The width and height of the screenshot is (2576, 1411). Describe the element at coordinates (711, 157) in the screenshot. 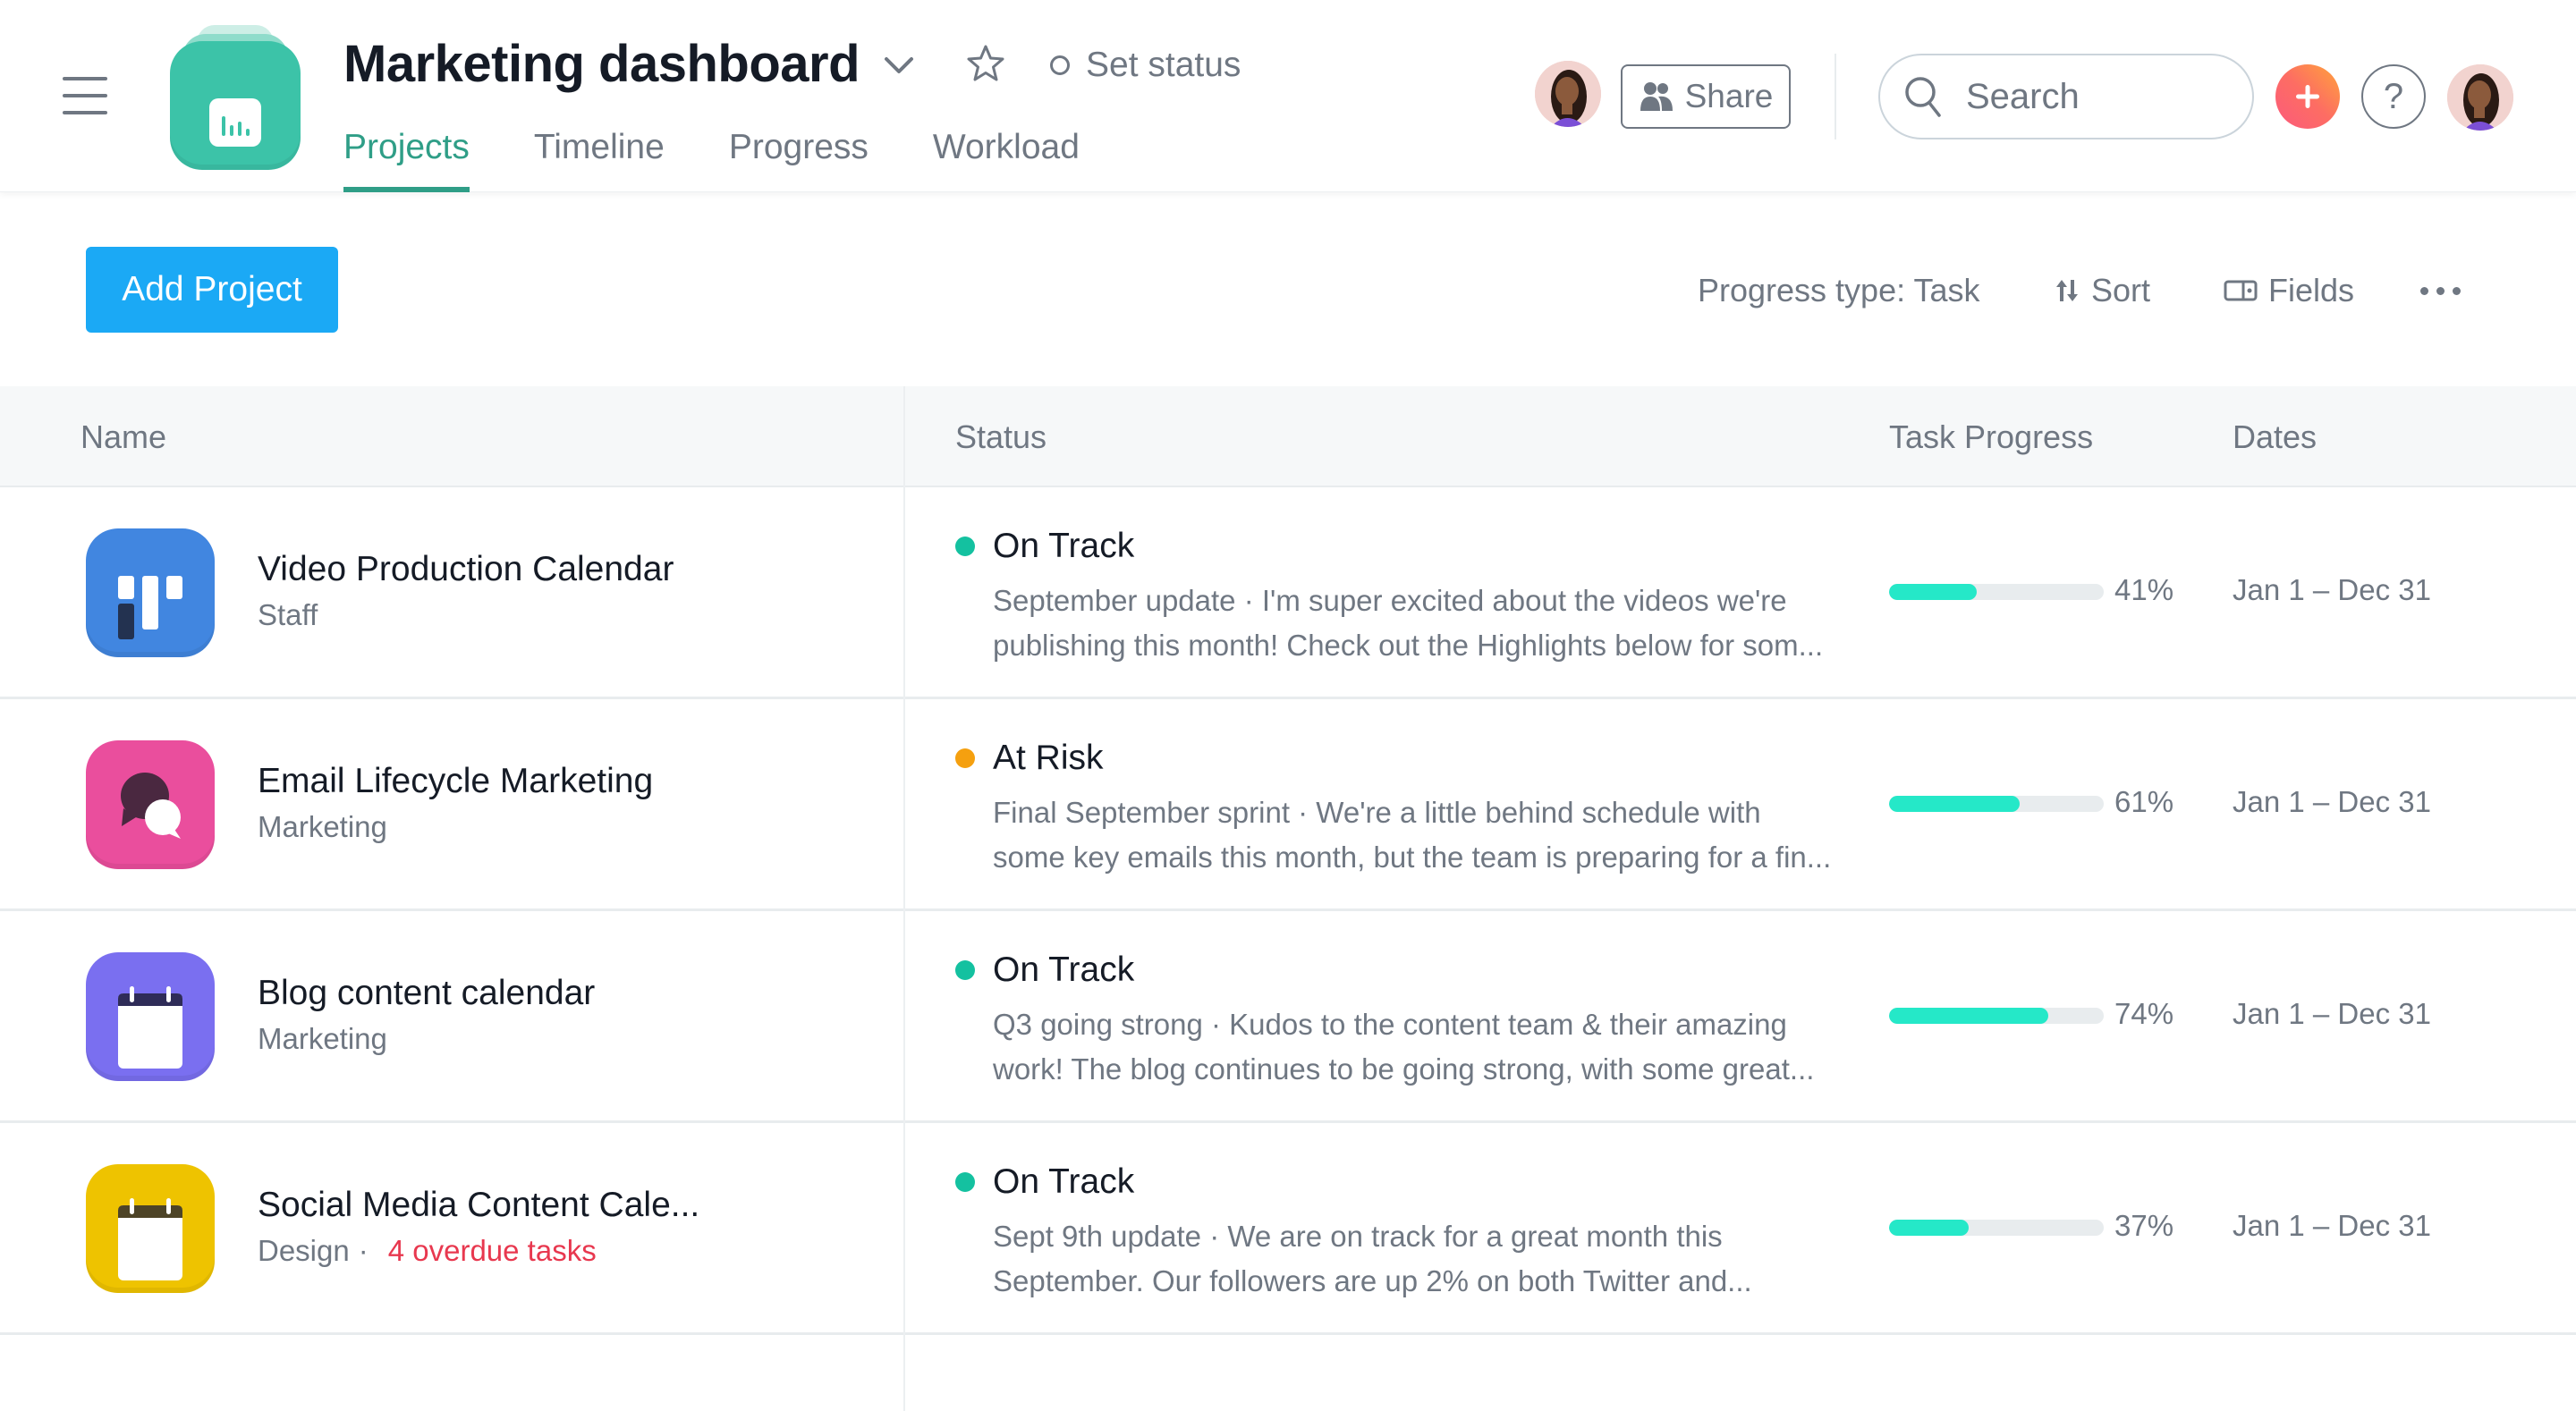

I see `view-tabs: Projects Timeline Progress Workload` at that location.